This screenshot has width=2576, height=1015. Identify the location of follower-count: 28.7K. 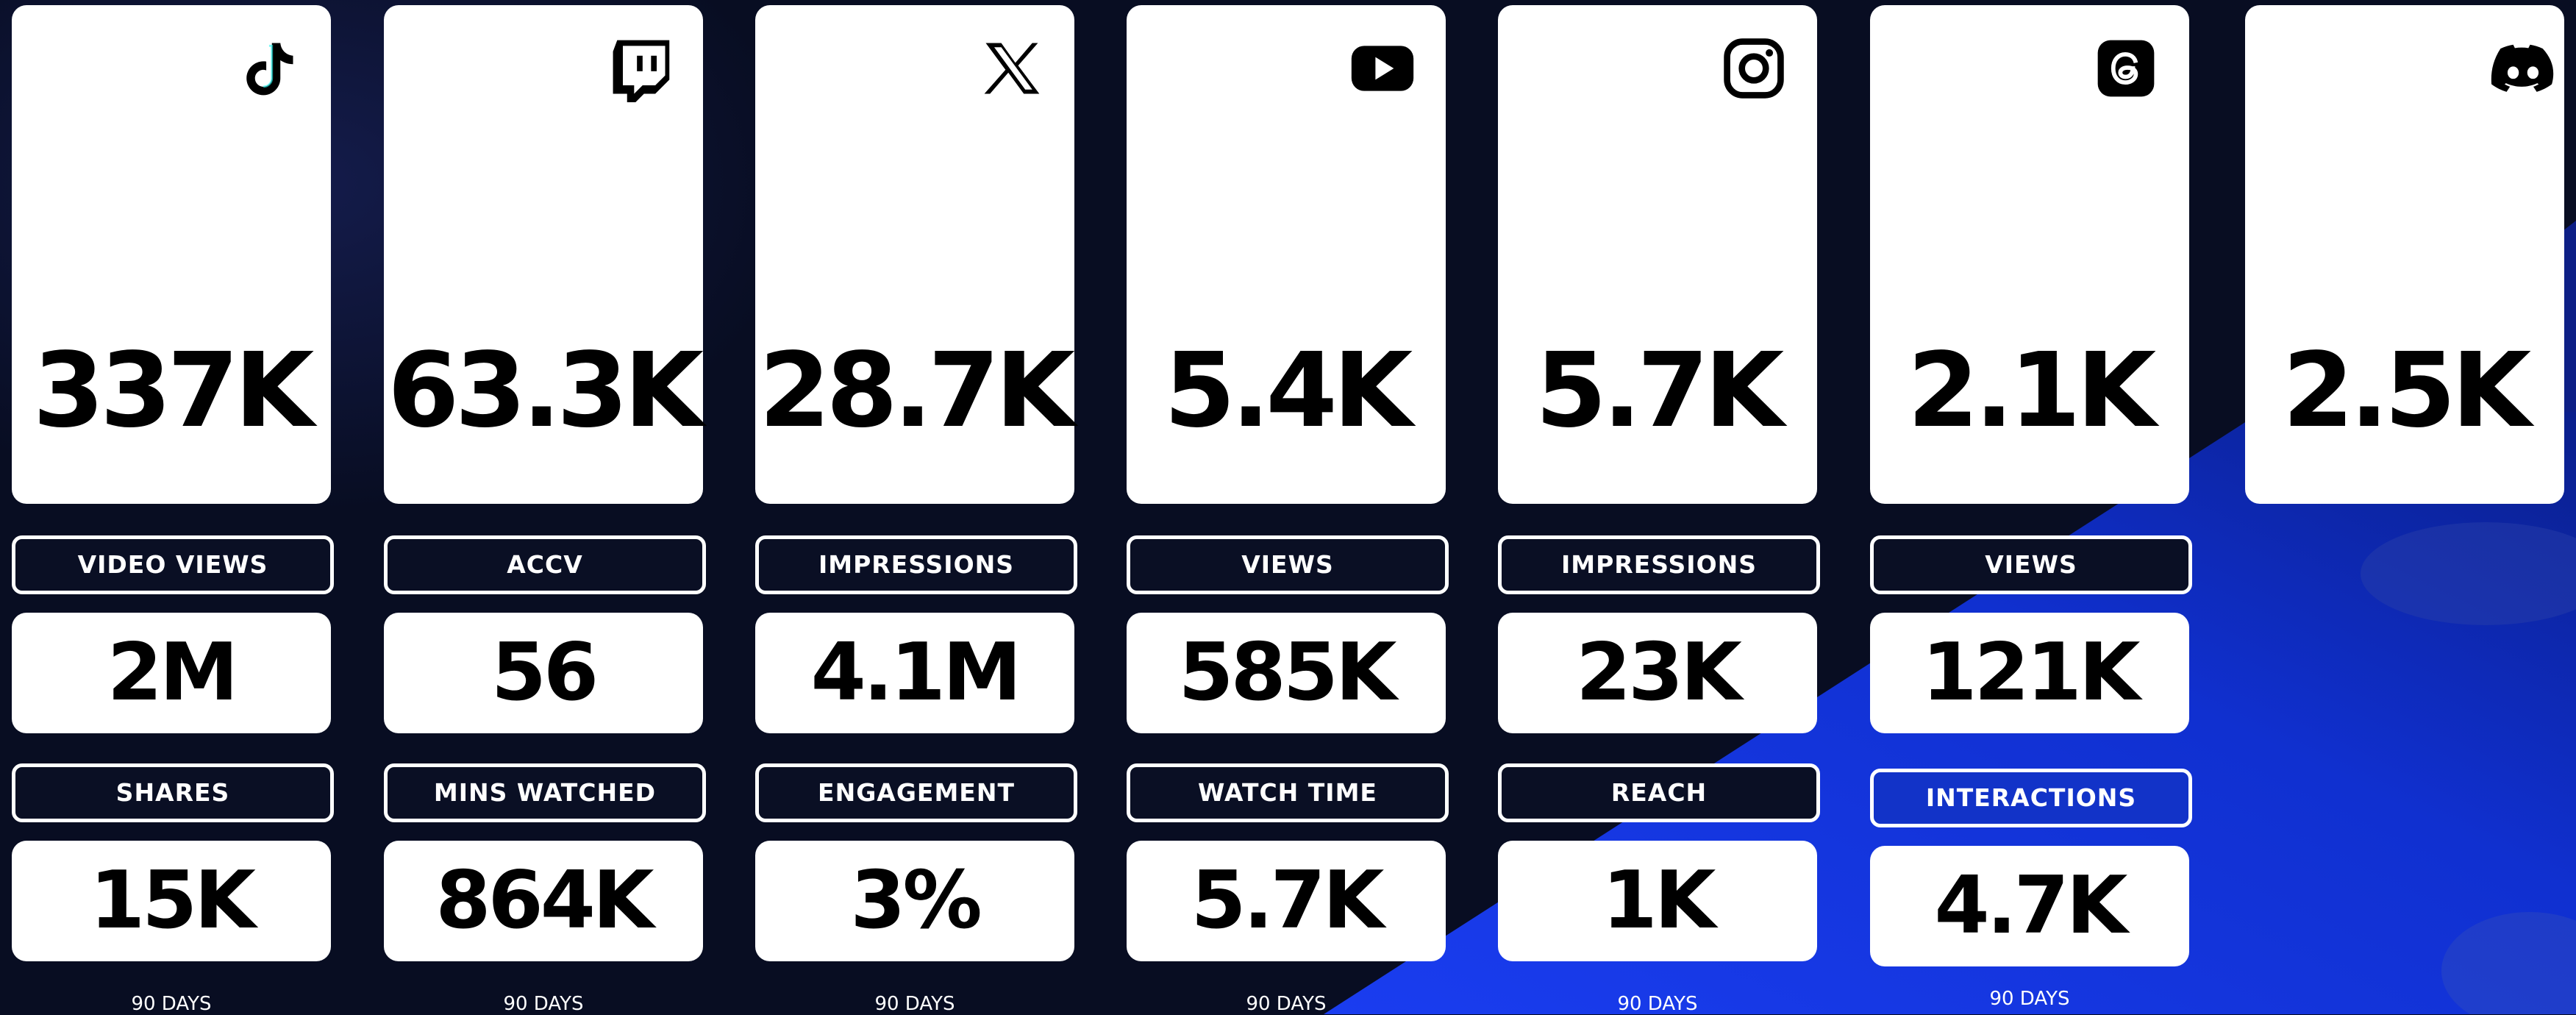
(917, 391).